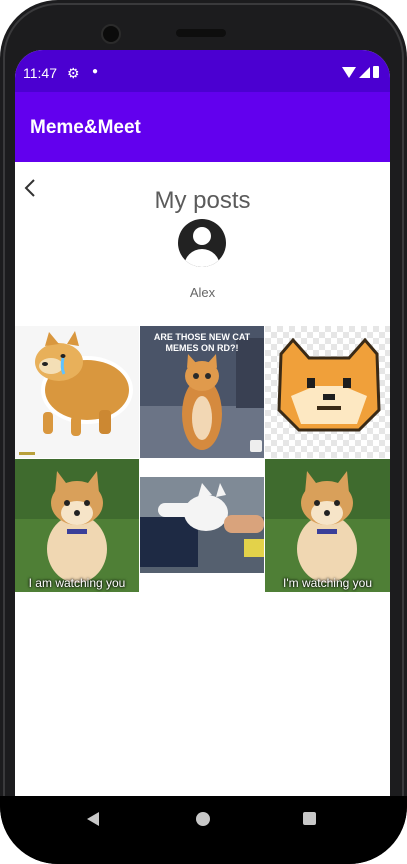 Image resolution: width=407 pixels, height=864 pixels. Describe the element at coordinates (364, 72) in the screenshot. I see `signal-icon` at that location.